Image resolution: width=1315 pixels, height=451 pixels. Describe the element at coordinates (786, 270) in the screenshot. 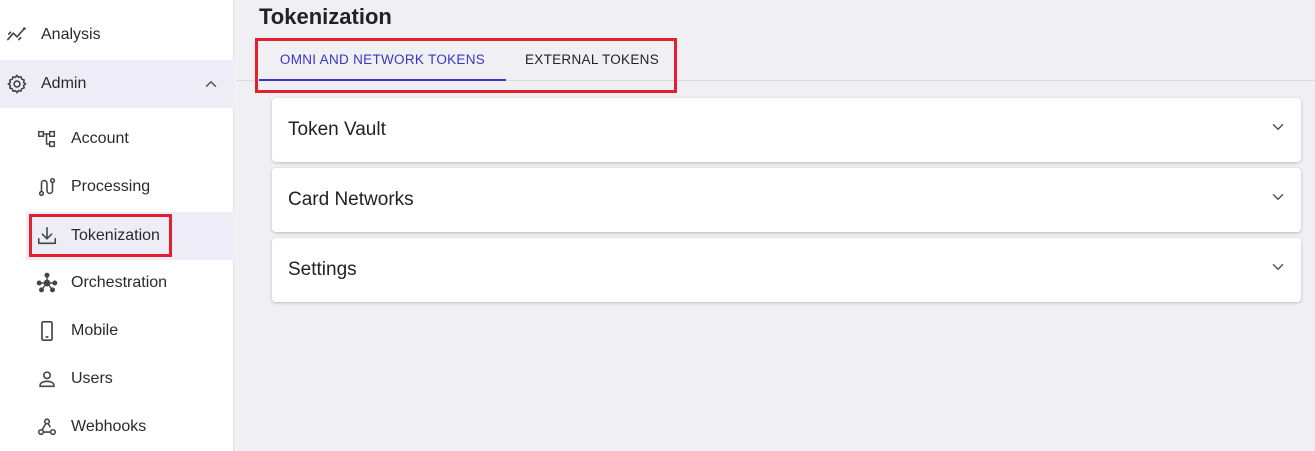

I see `accordion-settings: Settings` at that location.